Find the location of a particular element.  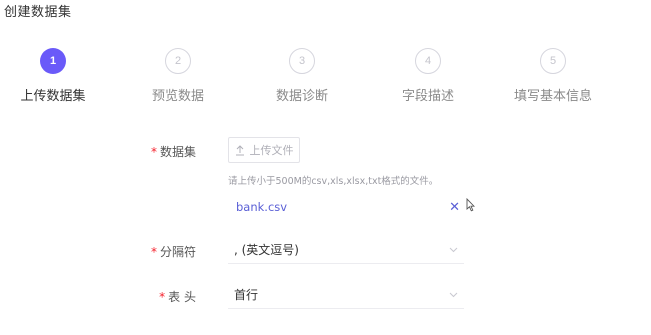

upload-icon is located at coordinates (240, 150).